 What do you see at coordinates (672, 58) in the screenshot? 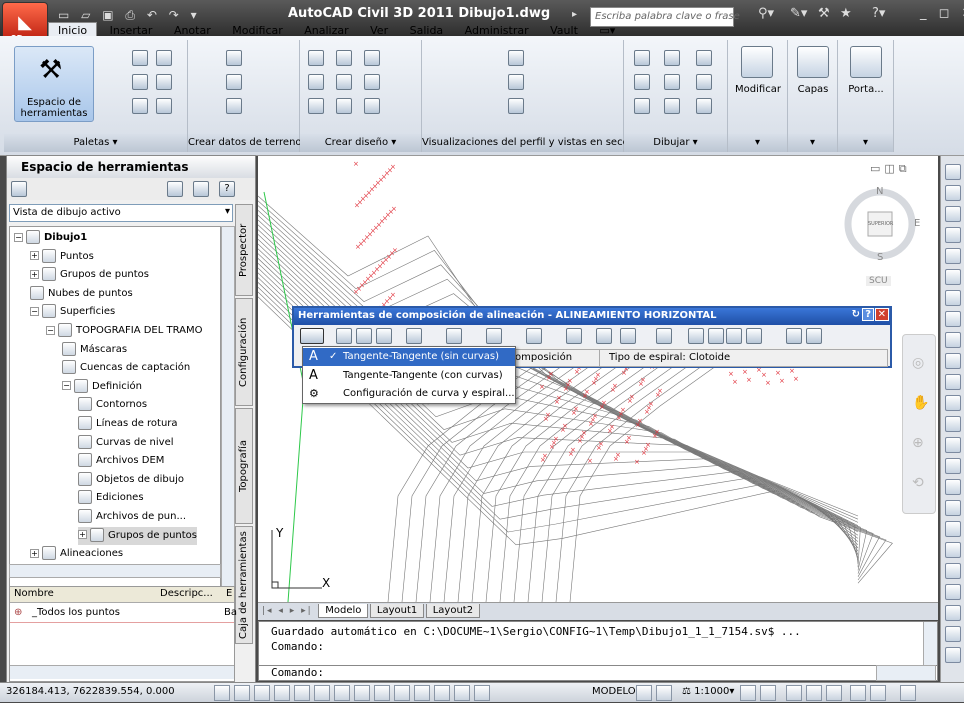
I see `polyline-icon` at bounding box center [672, 58].